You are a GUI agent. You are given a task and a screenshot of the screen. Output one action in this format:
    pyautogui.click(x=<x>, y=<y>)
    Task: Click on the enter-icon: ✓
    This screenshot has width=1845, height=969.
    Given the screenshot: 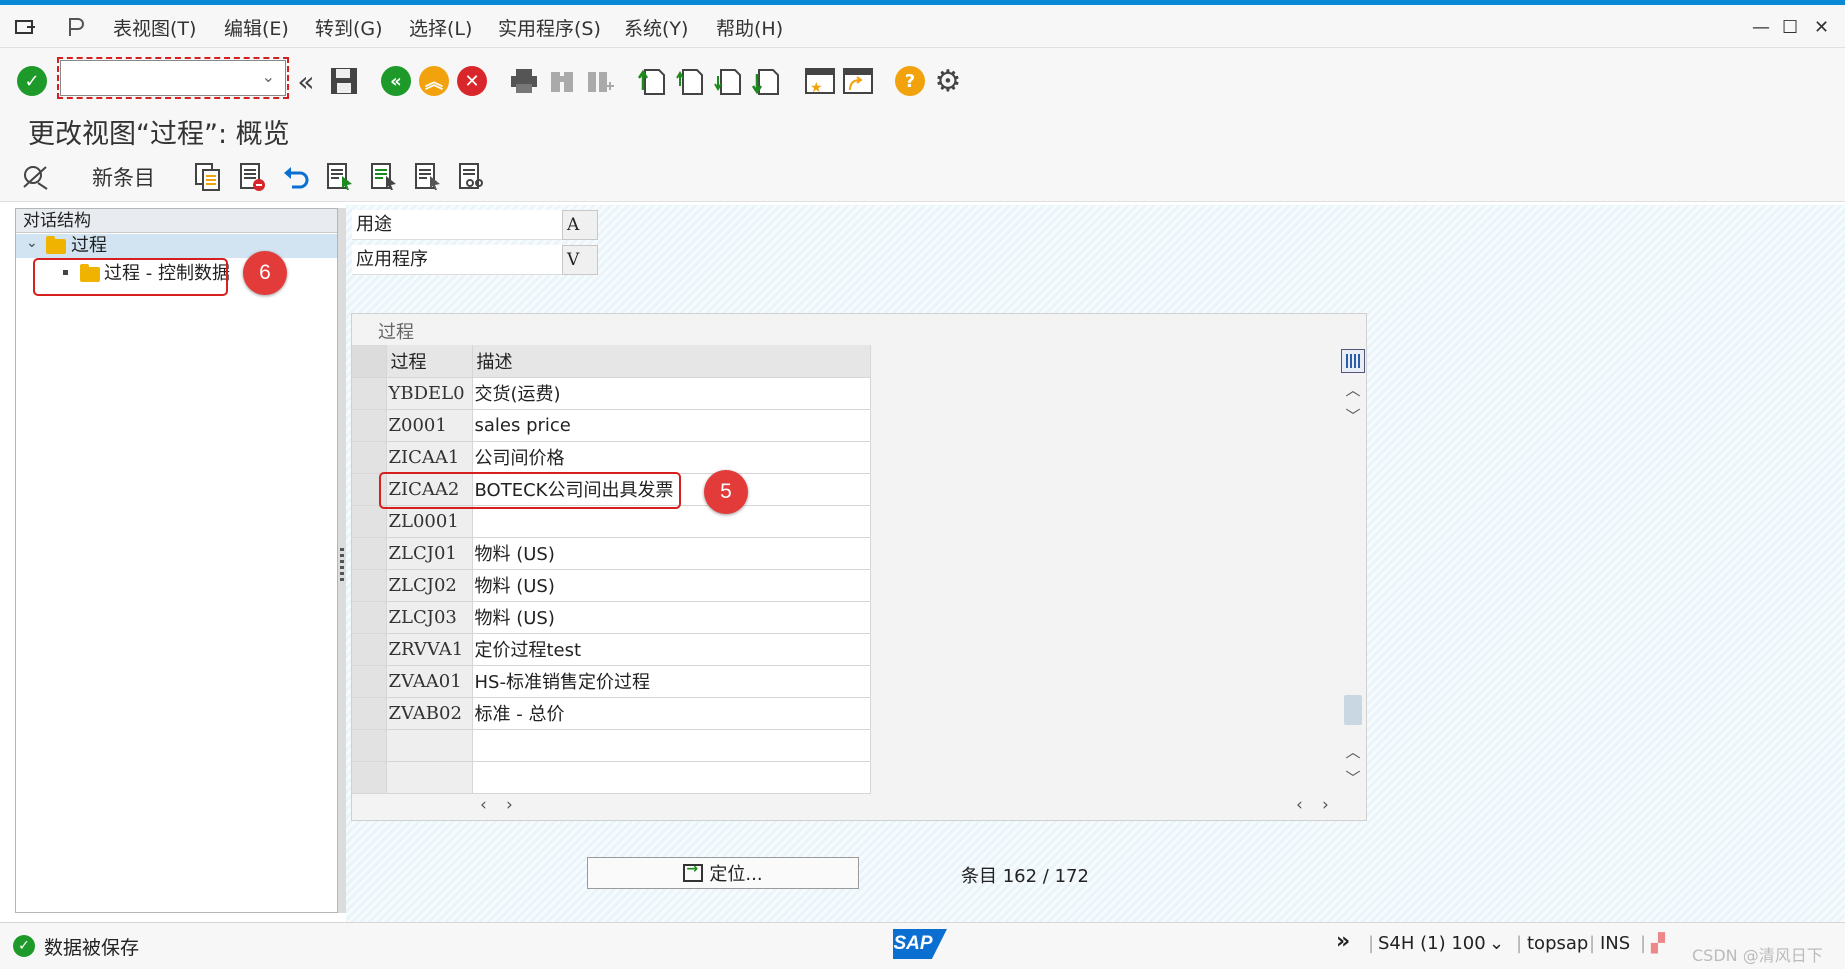 What is the action you would take?
    pyautogui.click(x=32, y=81)
    